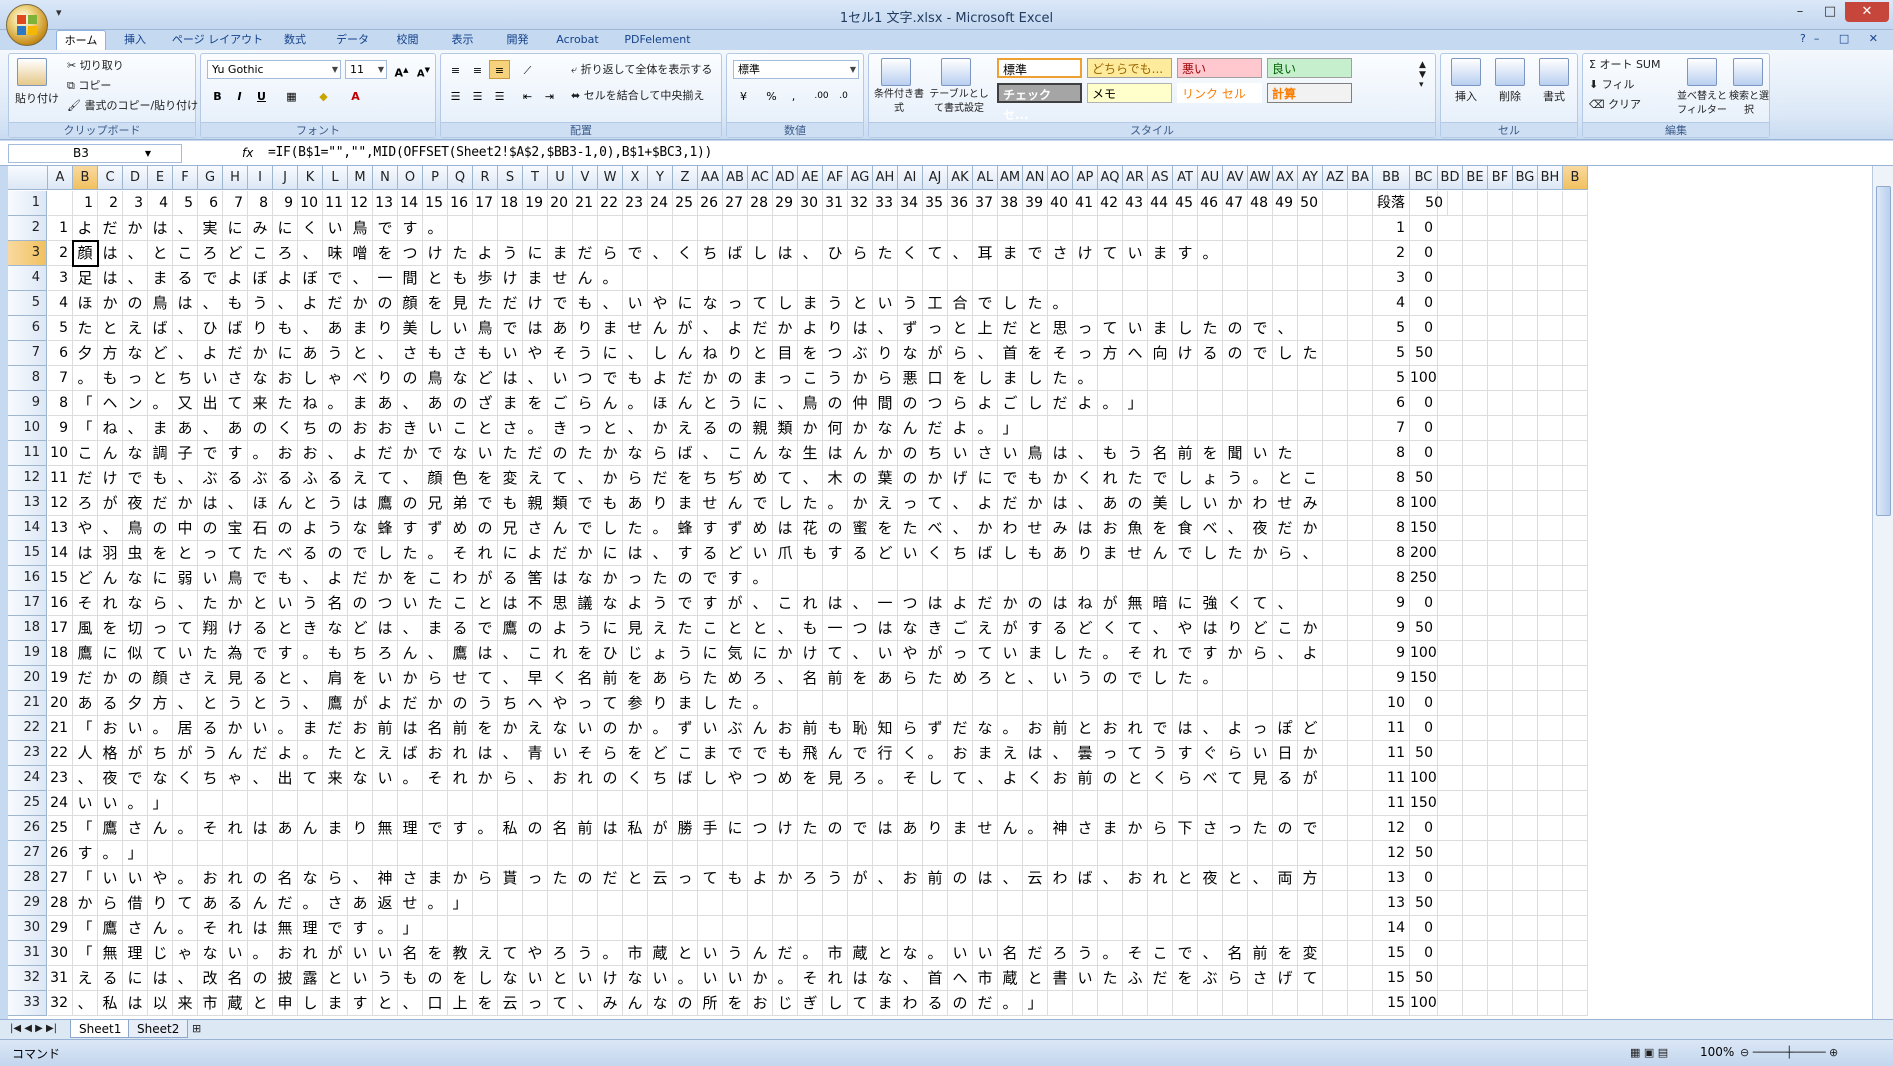 This screenshot has height=1066, width=1893. I want to click on cell-char: だ, so click(335, 303).